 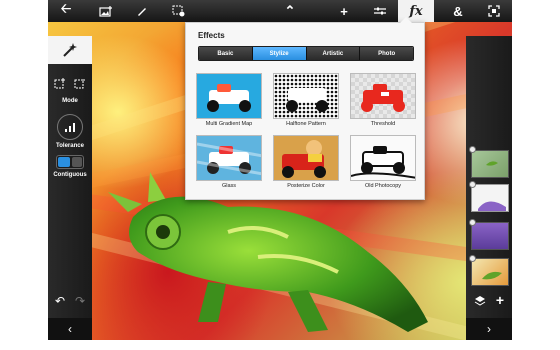 I want to click on selection-settings-icon, so click(x=178, y=11).